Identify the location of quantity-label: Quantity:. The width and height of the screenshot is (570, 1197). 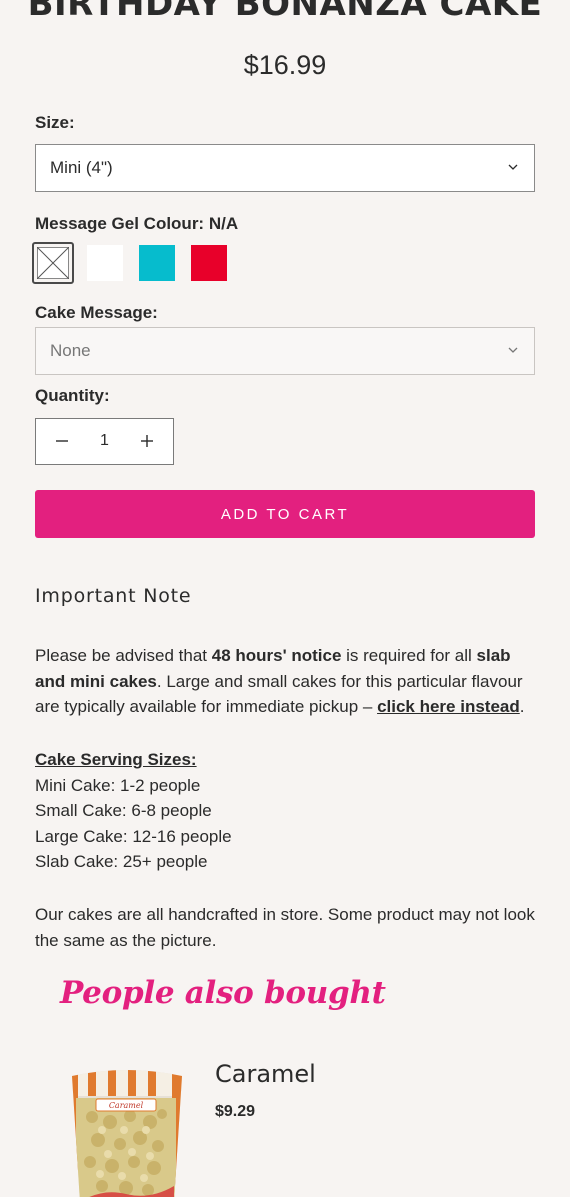
(72, 395).